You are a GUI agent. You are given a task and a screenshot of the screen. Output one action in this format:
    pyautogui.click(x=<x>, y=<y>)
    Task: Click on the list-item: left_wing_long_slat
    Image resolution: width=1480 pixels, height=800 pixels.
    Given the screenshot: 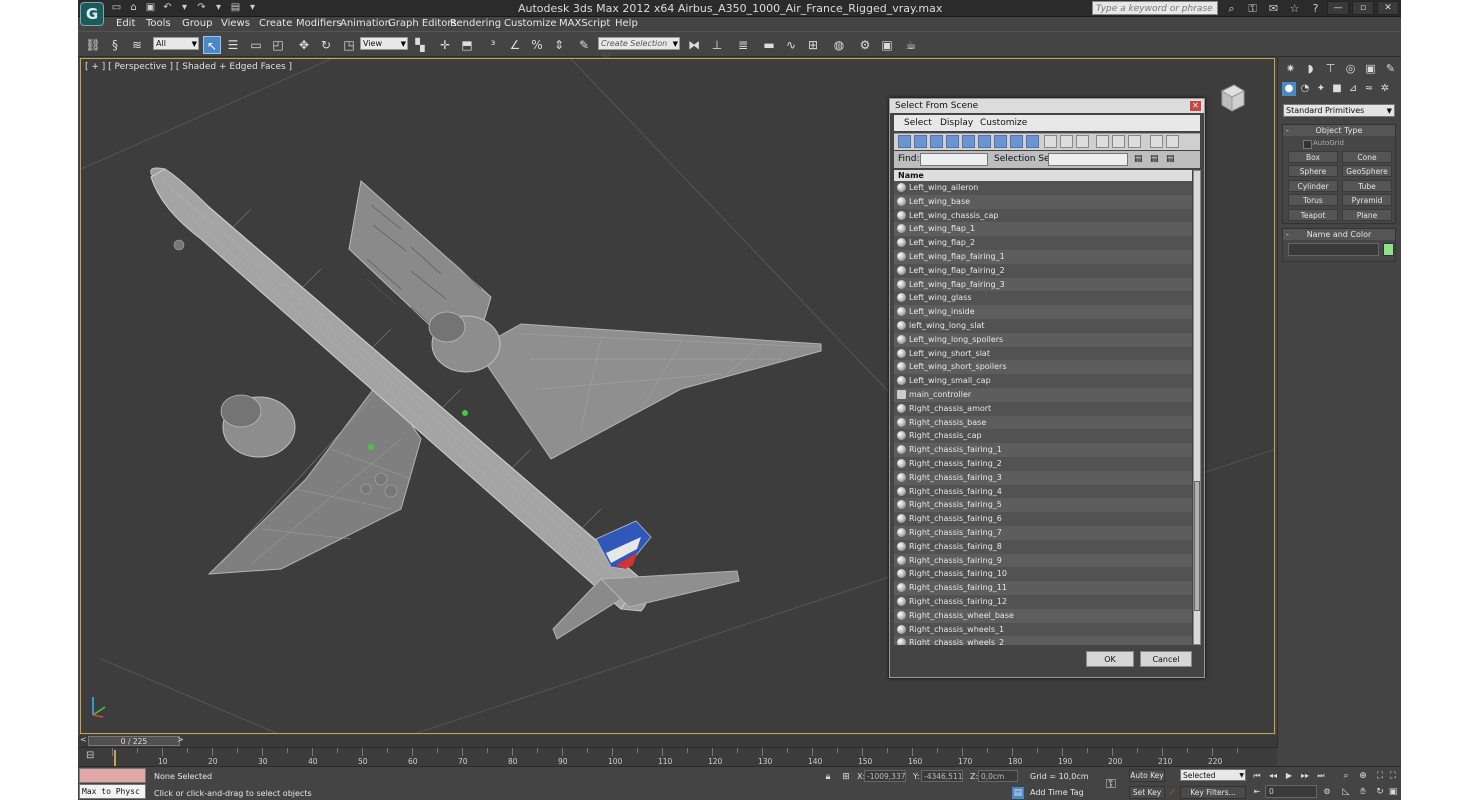 What is the action you would take?
    pyautogui.click(x=1043, y=325)
    